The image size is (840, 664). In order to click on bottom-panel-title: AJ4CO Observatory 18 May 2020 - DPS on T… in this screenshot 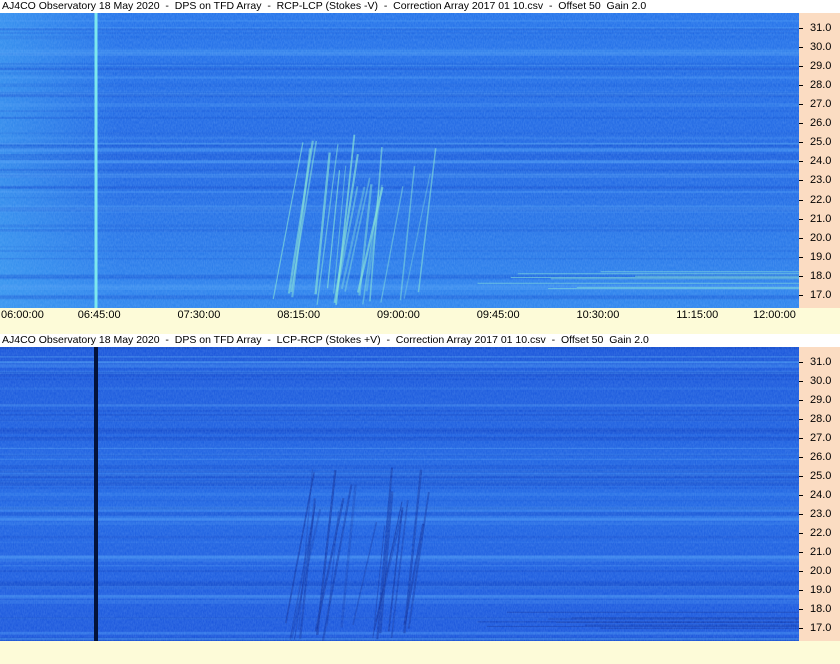, I will do `click(420, 340)`.